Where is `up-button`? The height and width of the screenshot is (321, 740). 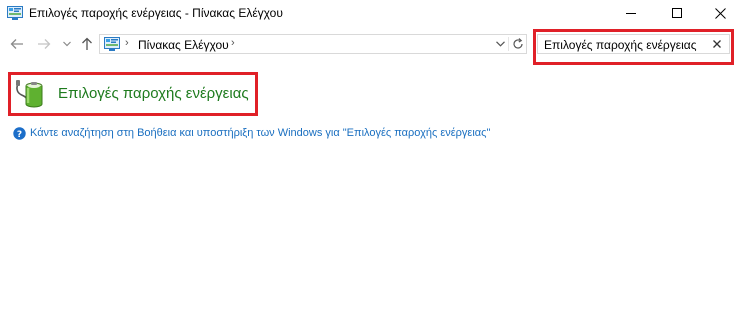
up-button is located at coordinates (87, 44).